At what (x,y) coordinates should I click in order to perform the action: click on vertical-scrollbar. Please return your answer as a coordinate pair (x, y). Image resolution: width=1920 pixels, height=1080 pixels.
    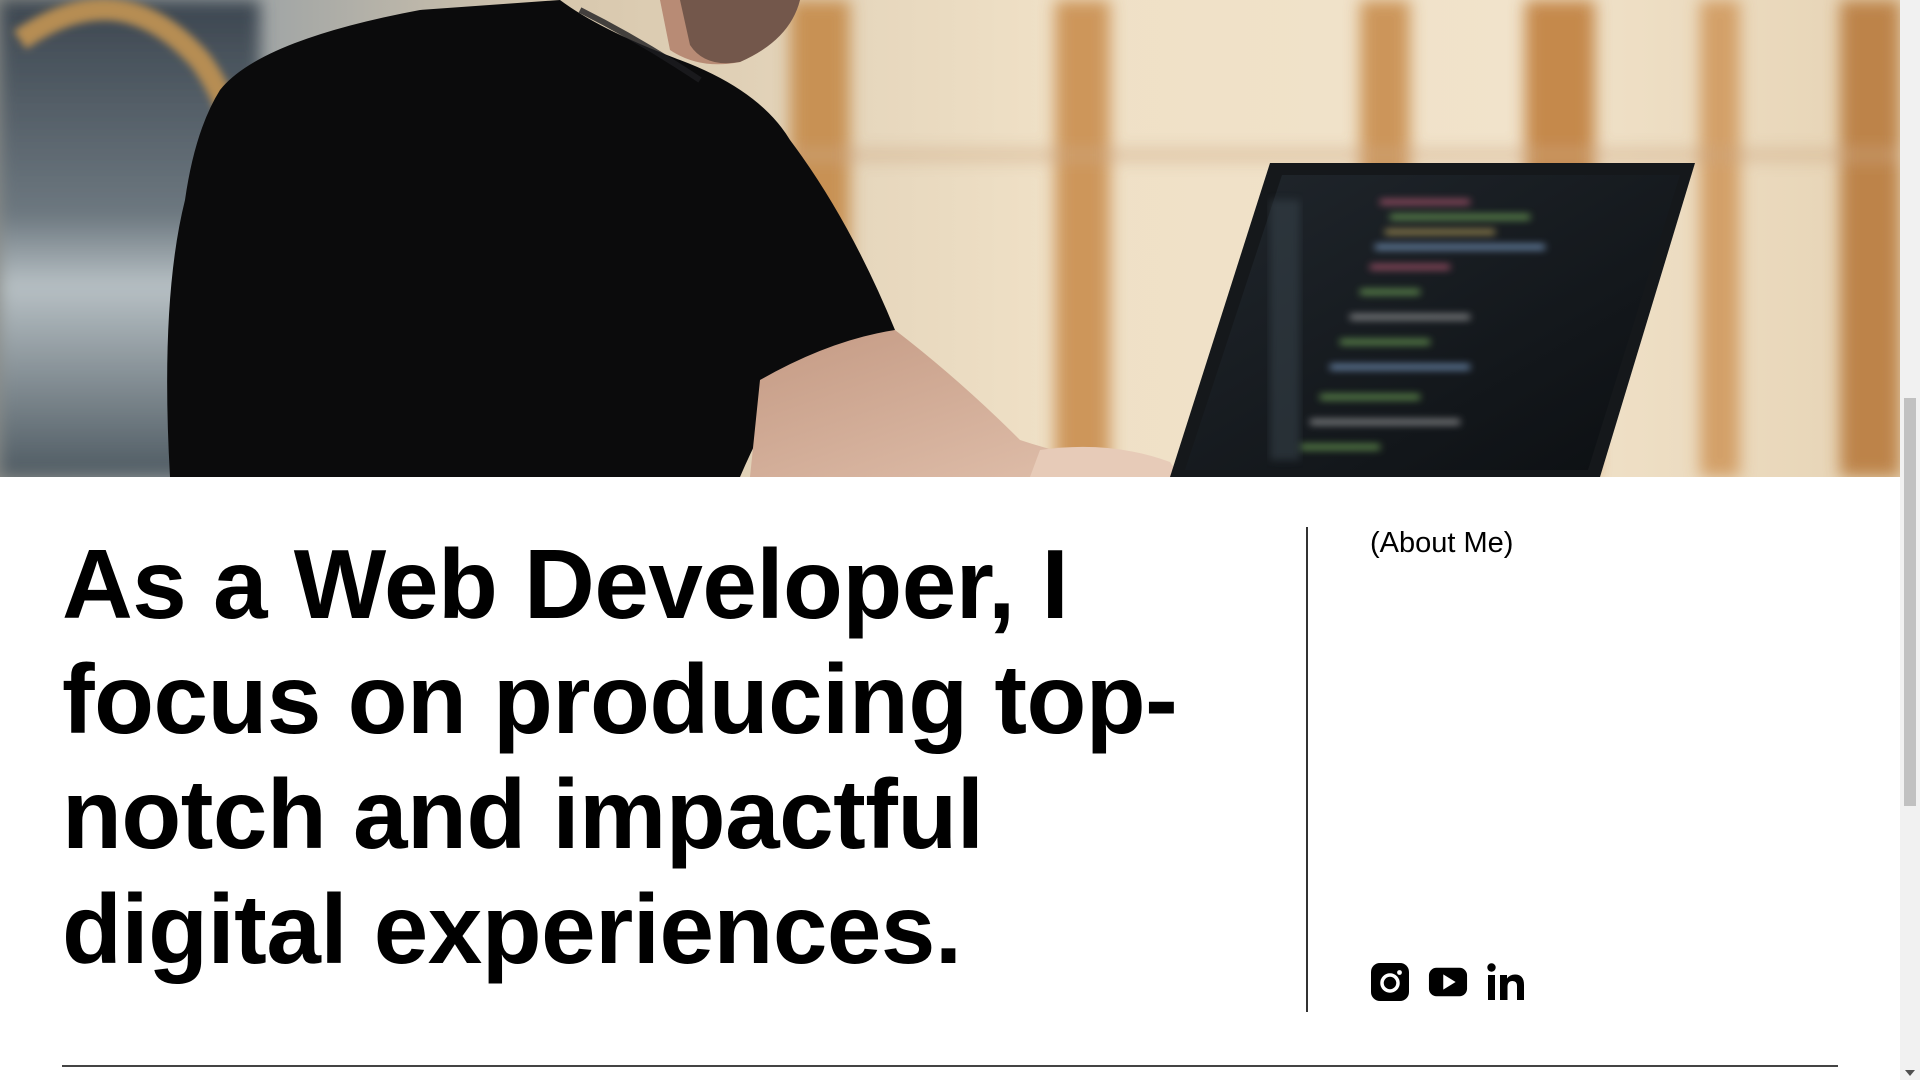
    Looking at the image, I should click on (1910, 540).